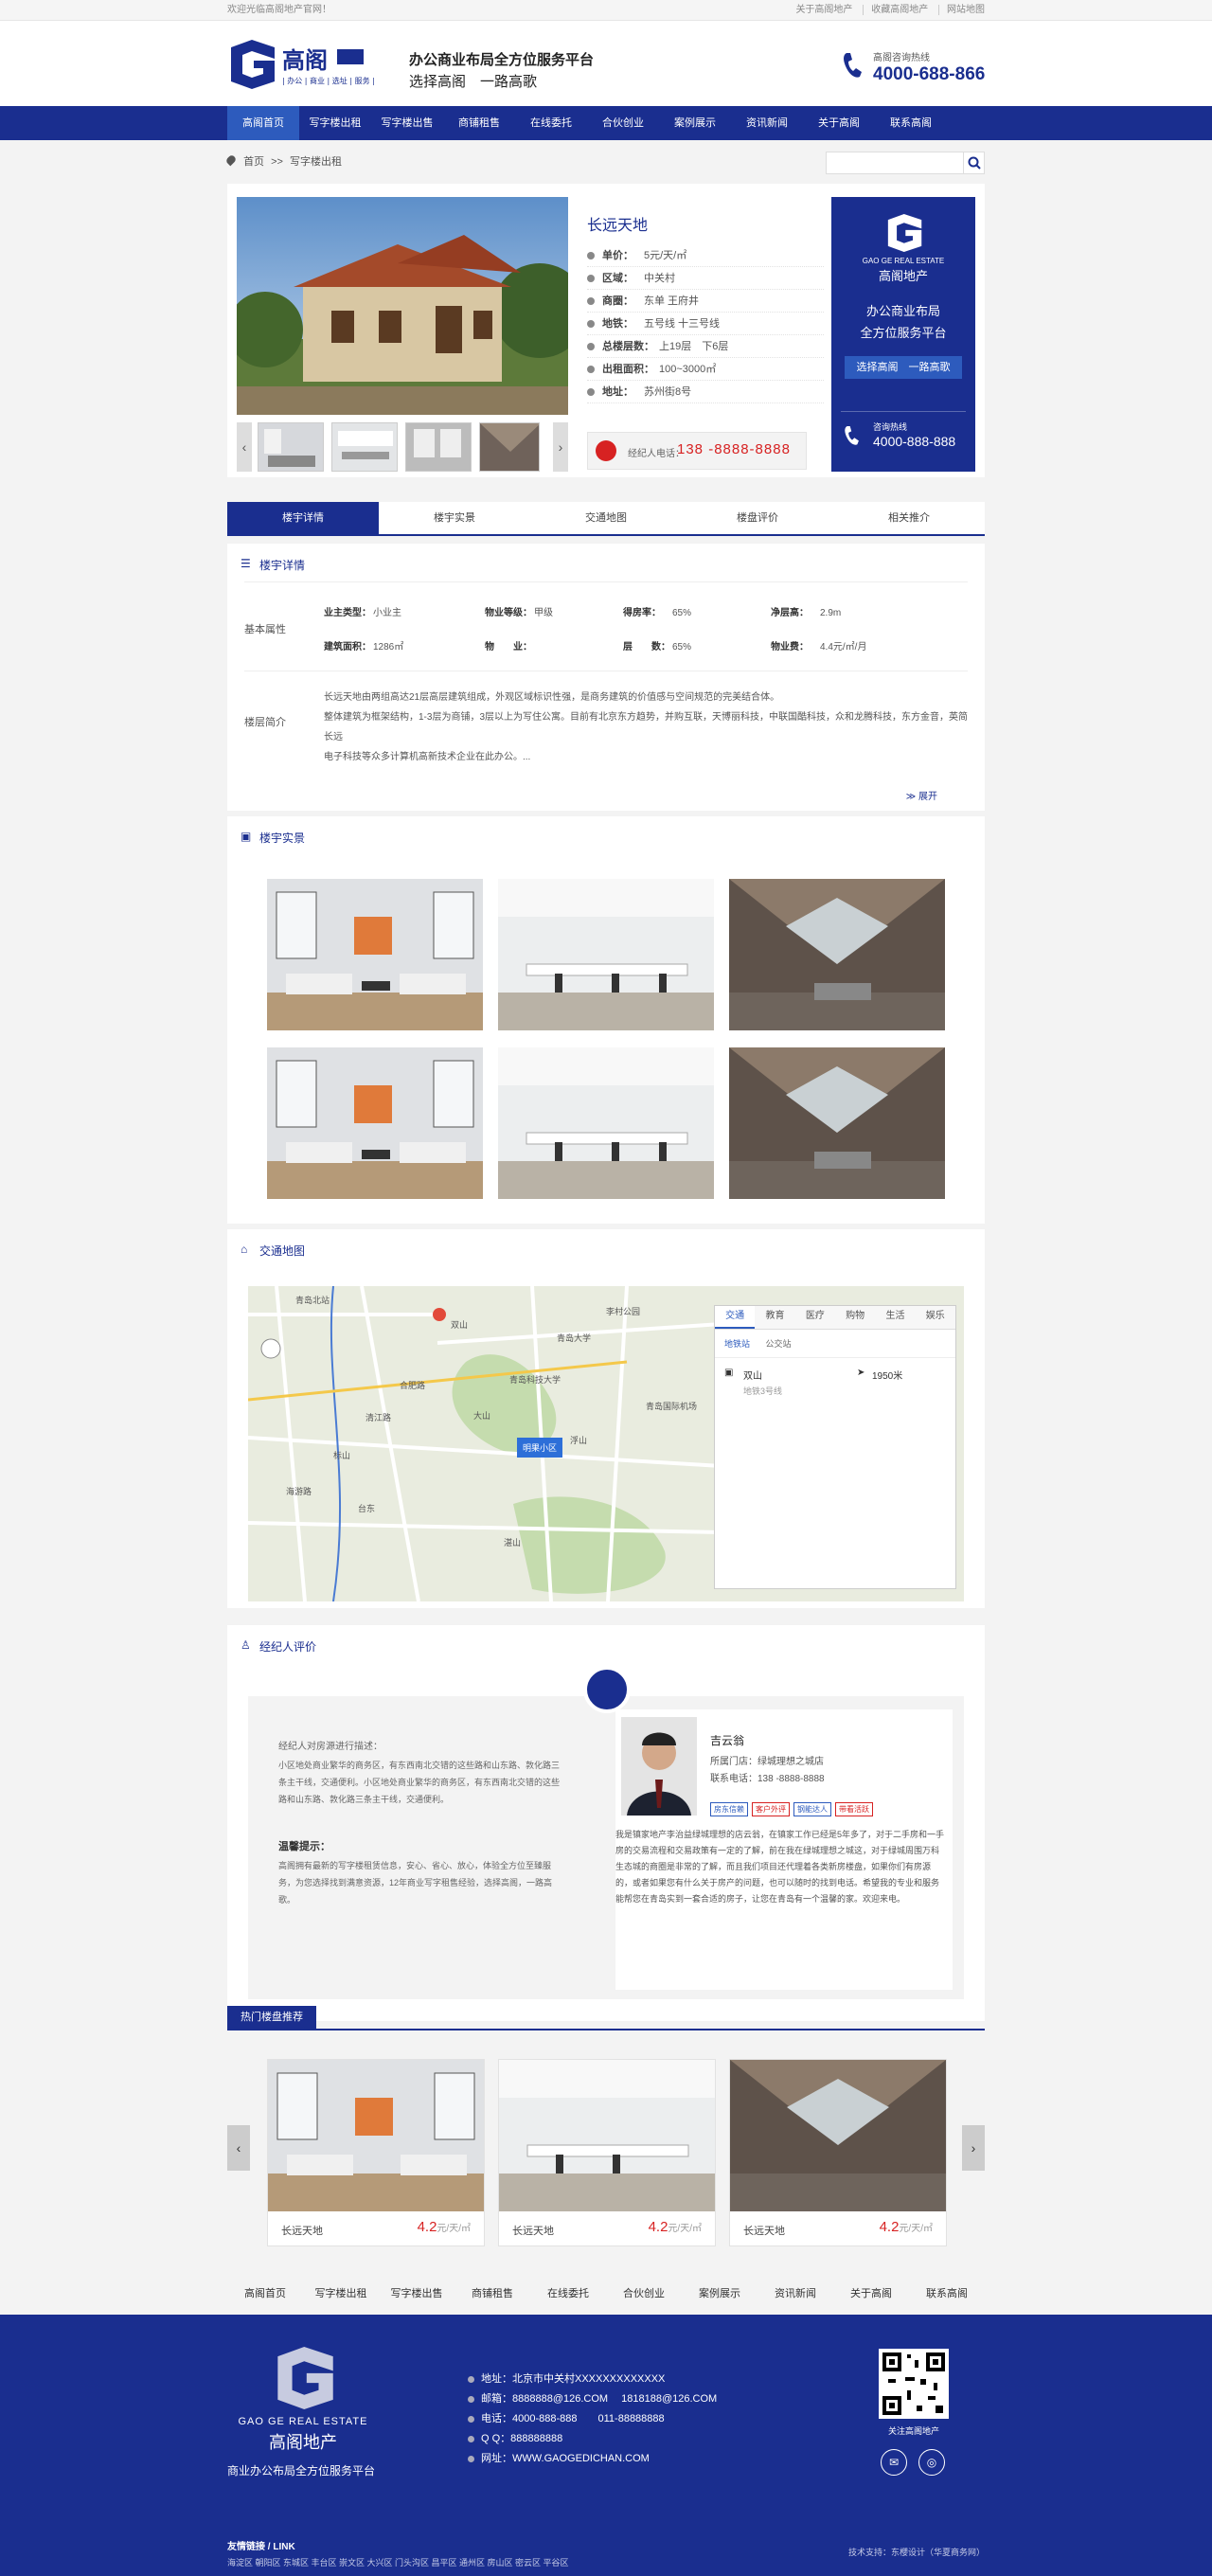 This screenshot has width=1212, height=2576. What do you see at coordinates (568, 2294) in the screenshot?
I see `footer-nav-entrust: 在线委托` at bounding box center [568, 2294].